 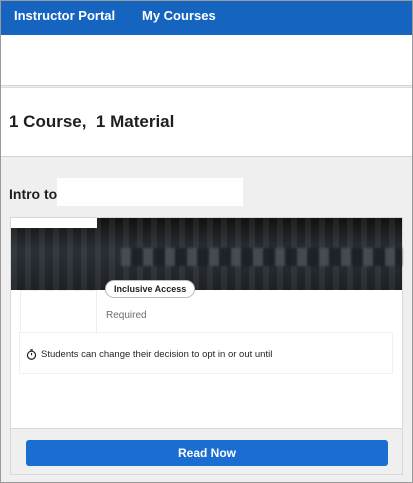 I want to click on cover-image, so click(x=206, y=254).